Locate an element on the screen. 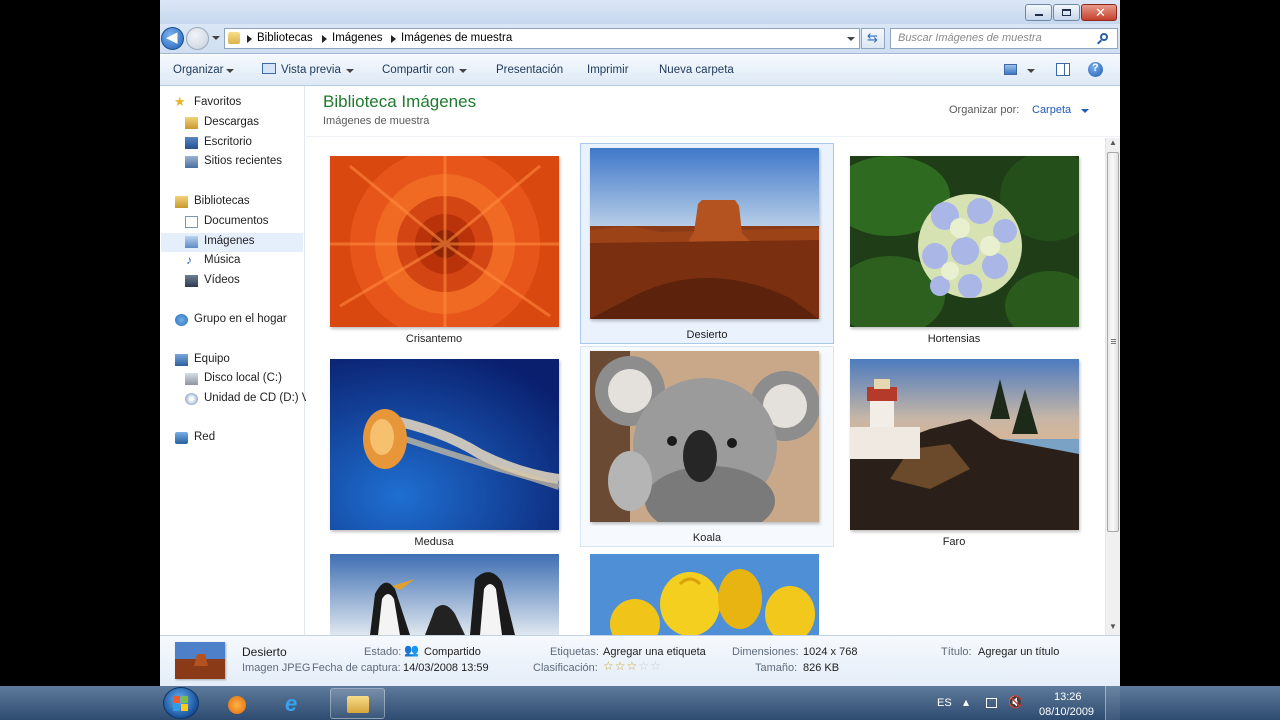 This screenshot has width=1280, height=720. image-tile-medusa: Medusa is located at coordinates (434, 447).